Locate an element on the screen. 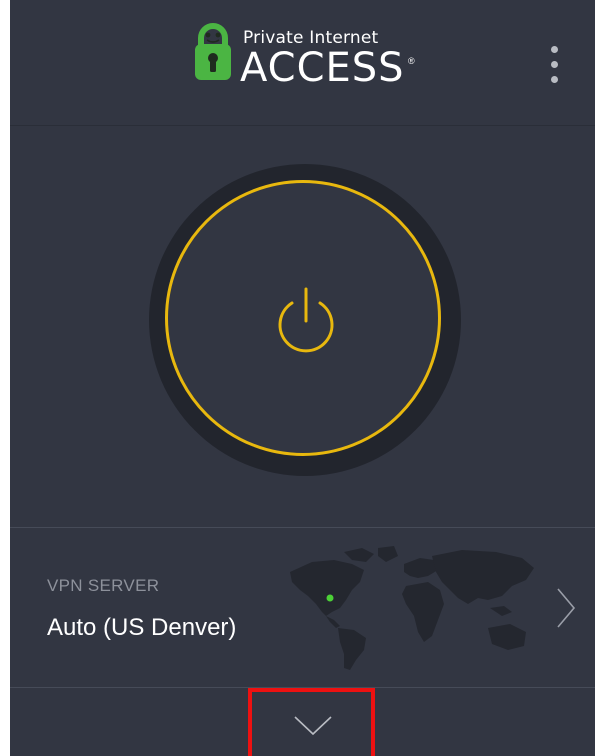 This screenshot has height=756, width=595. chevron-right-icon is located at coordinates (566, 608).